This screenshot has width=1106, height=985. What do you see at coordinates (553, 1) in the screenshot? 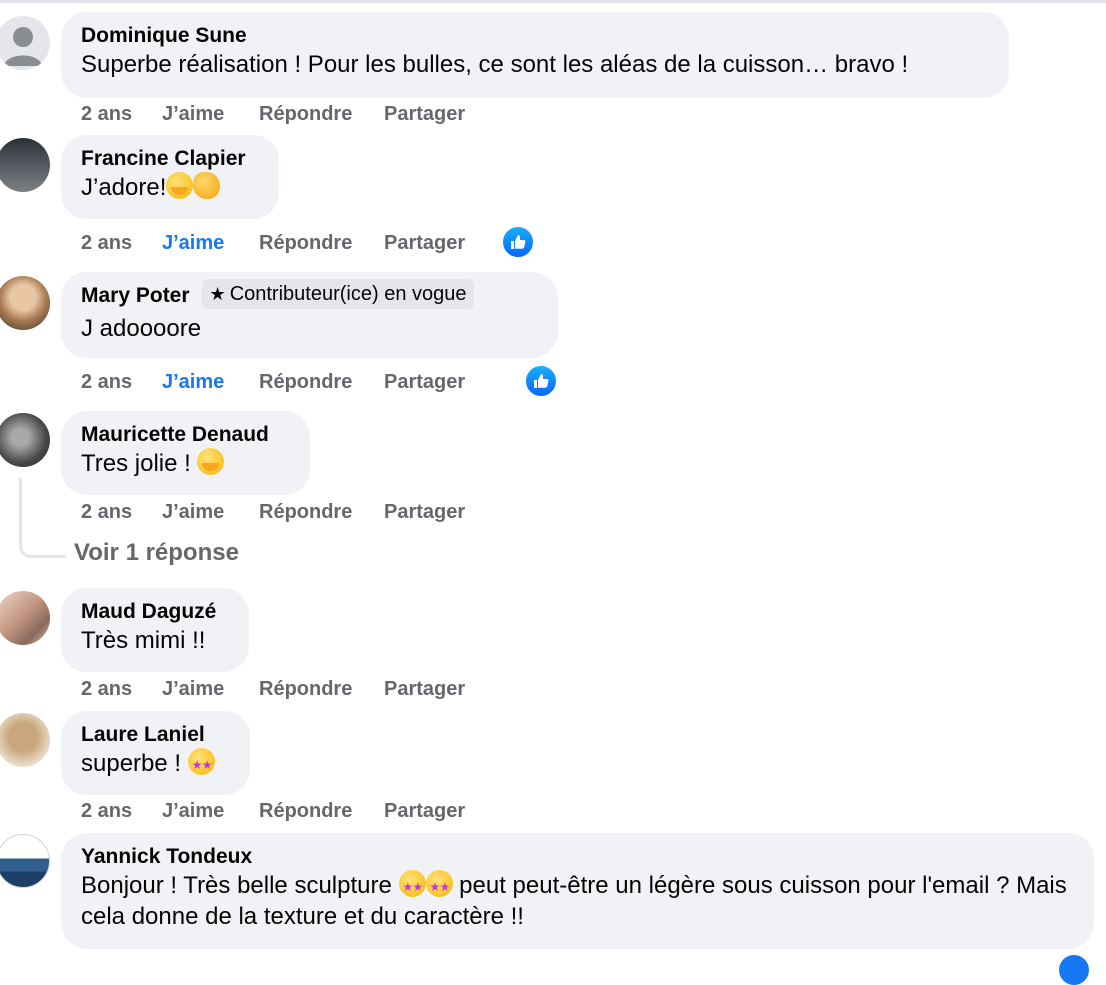
I see `top-divider` at bounding box center [553, 1].